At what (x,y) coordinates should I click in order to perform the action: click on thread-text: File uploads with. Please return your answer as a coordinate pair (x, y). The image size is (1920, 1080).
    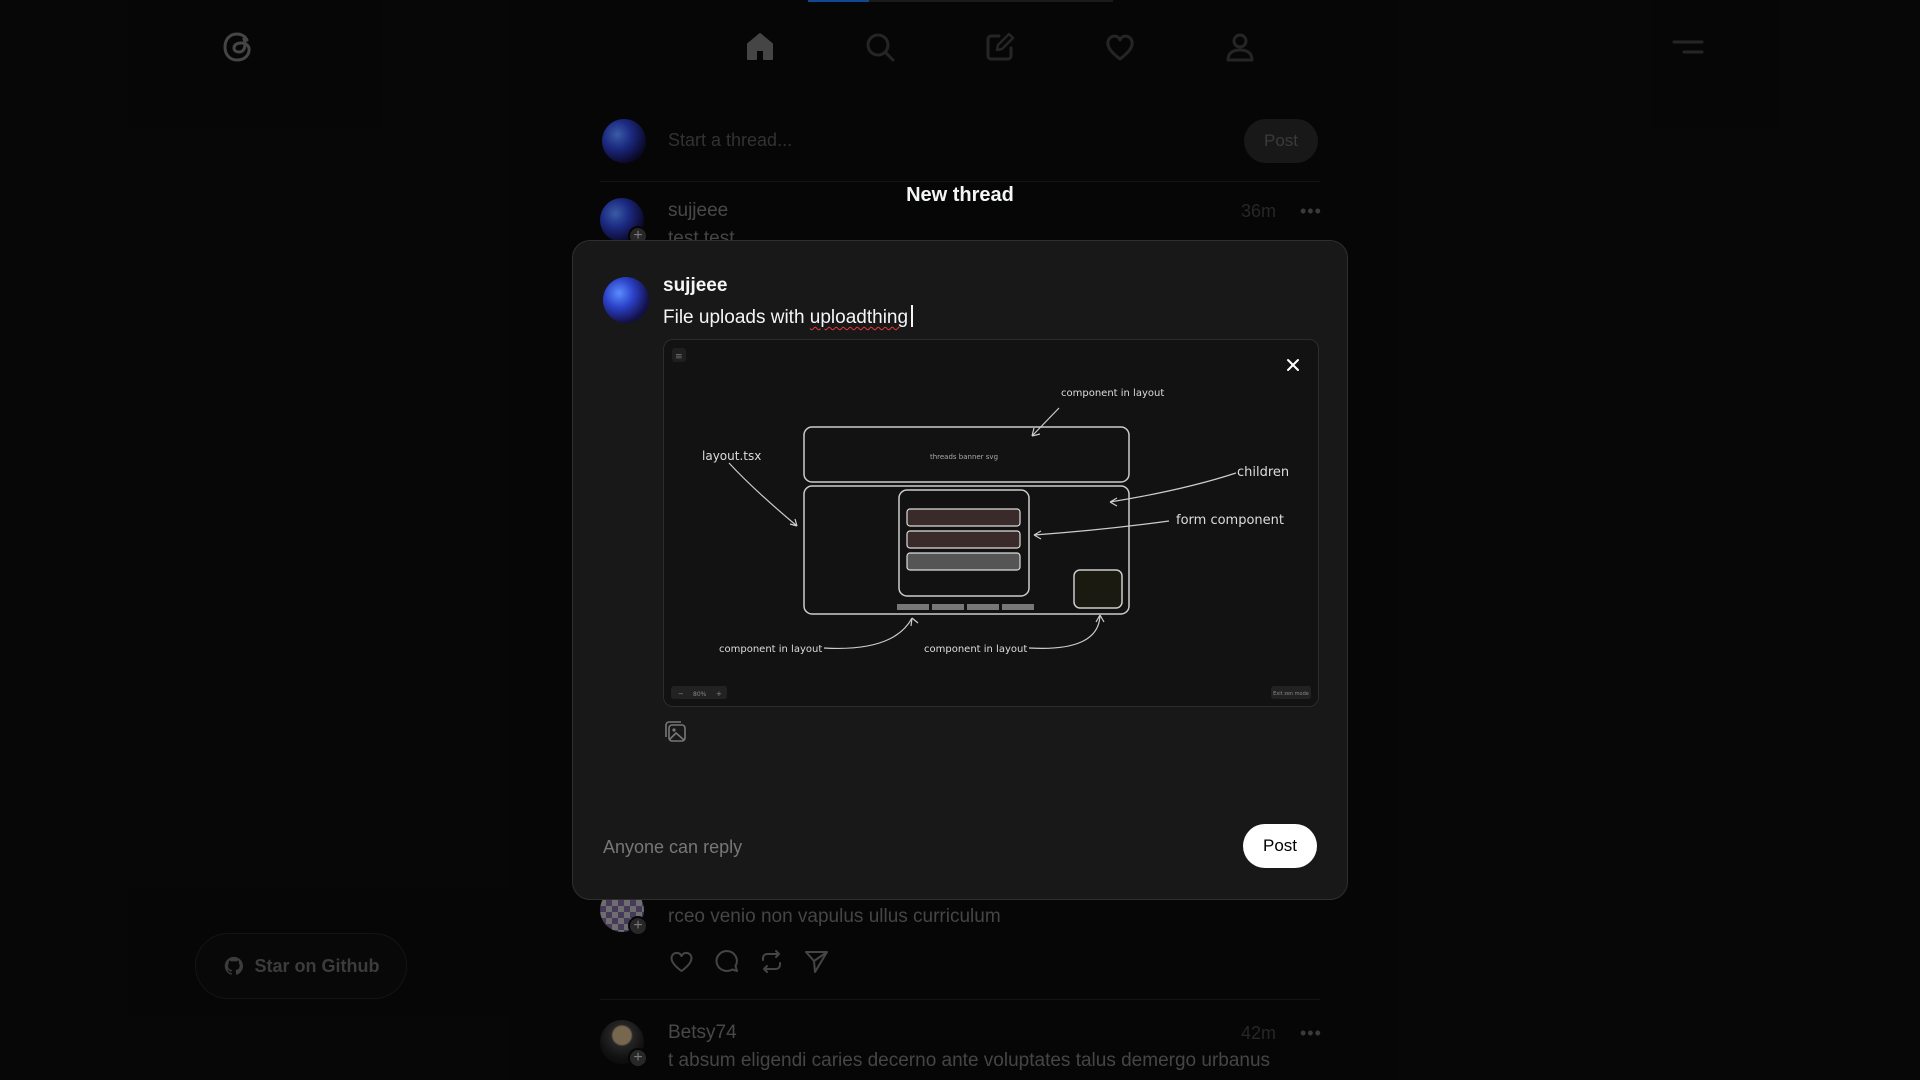
    Looking at the image, I should click on (736, 317).